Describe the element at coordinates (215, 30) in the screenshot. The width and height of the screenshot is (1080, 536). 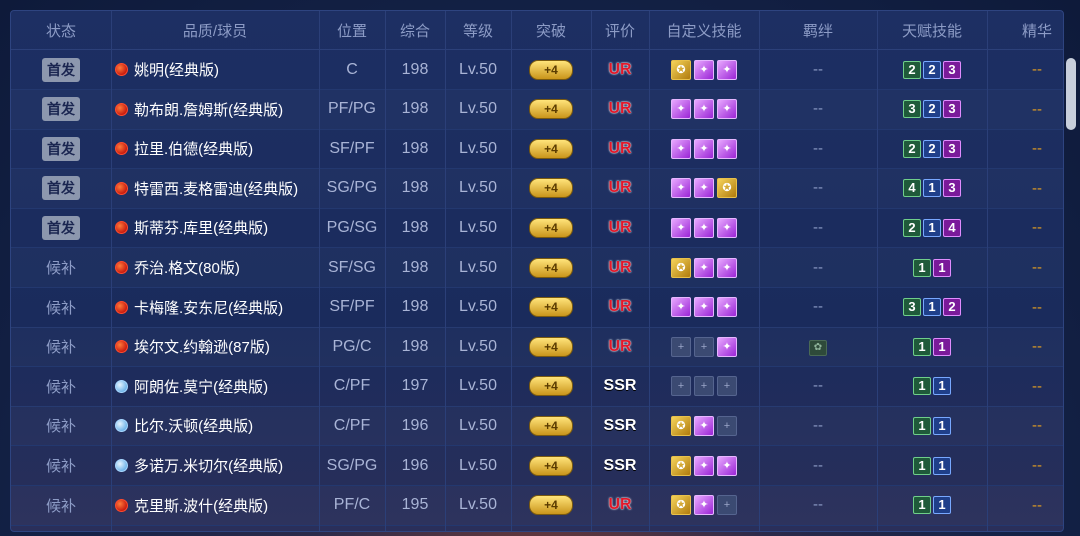
I see `header-name: 品质/球员` at that location.